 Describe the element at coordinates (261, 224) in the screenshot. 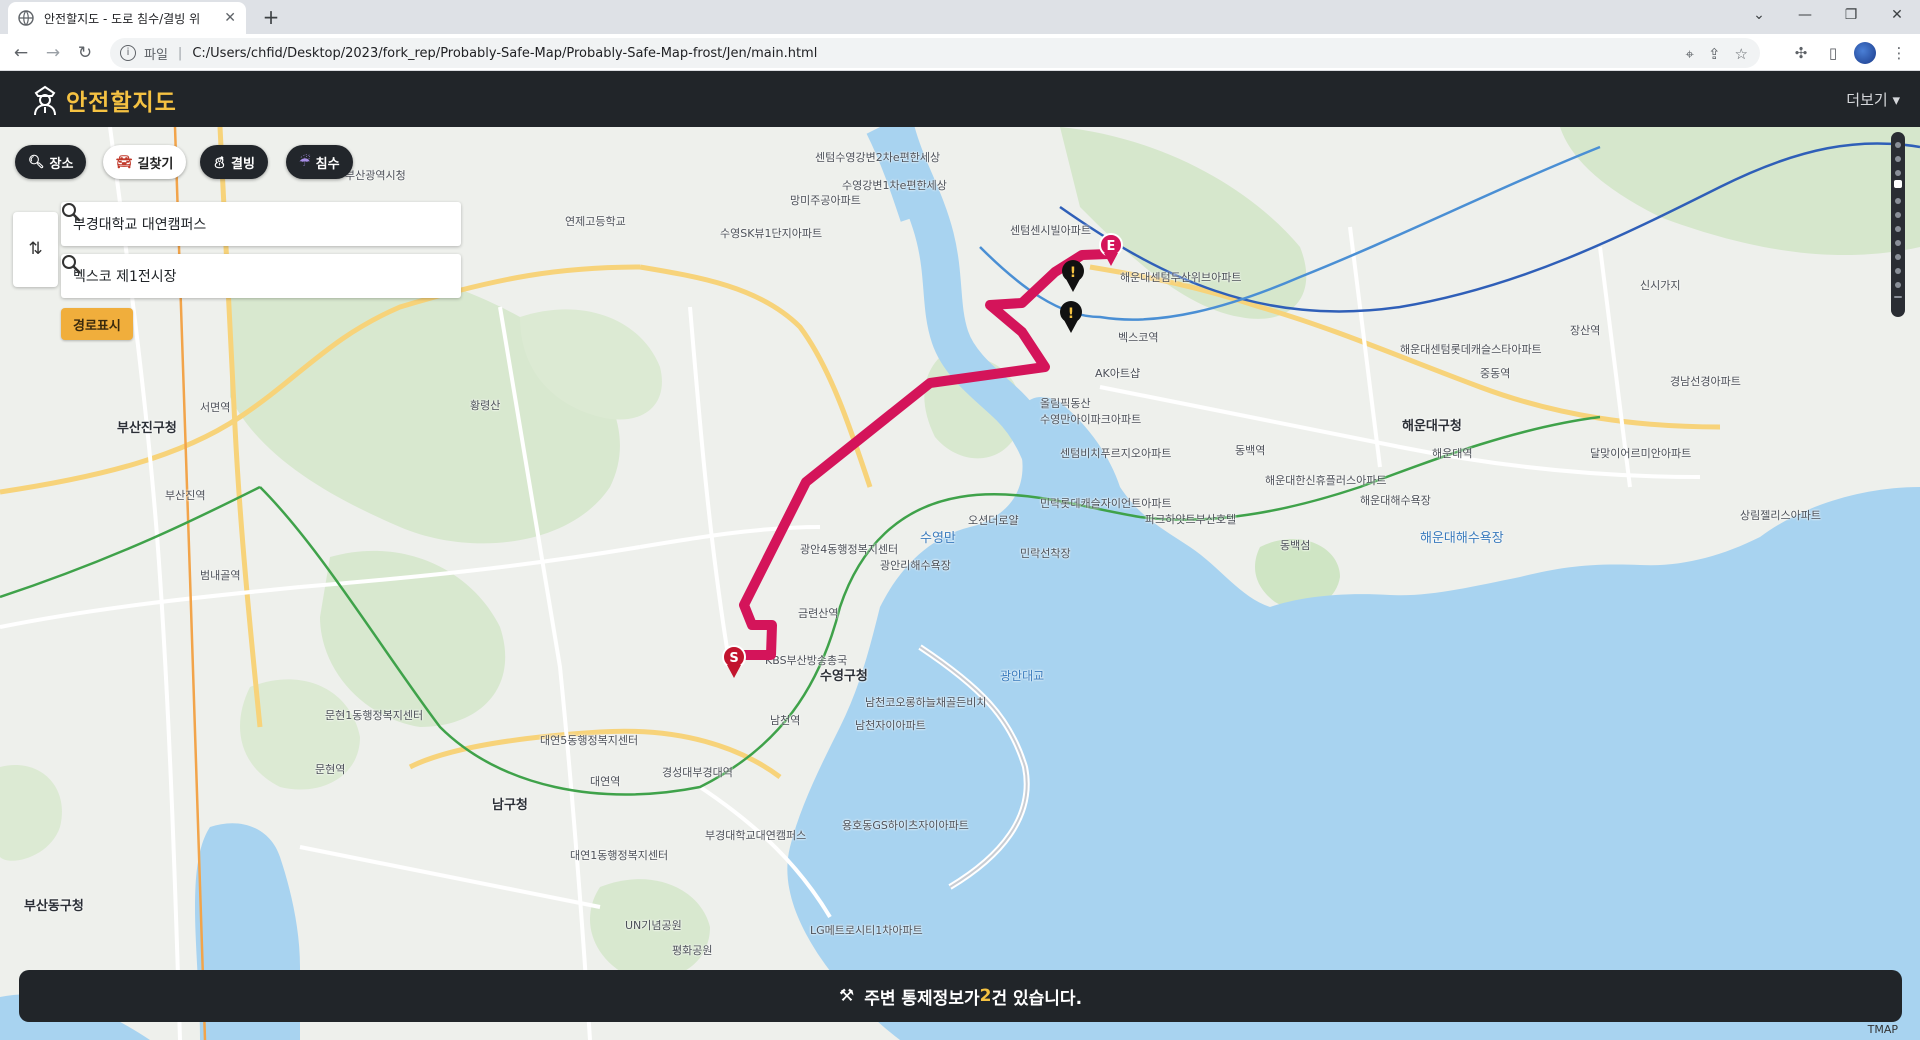

I see `origin-field: 부경대학교 대연캠퍼스` at that location.